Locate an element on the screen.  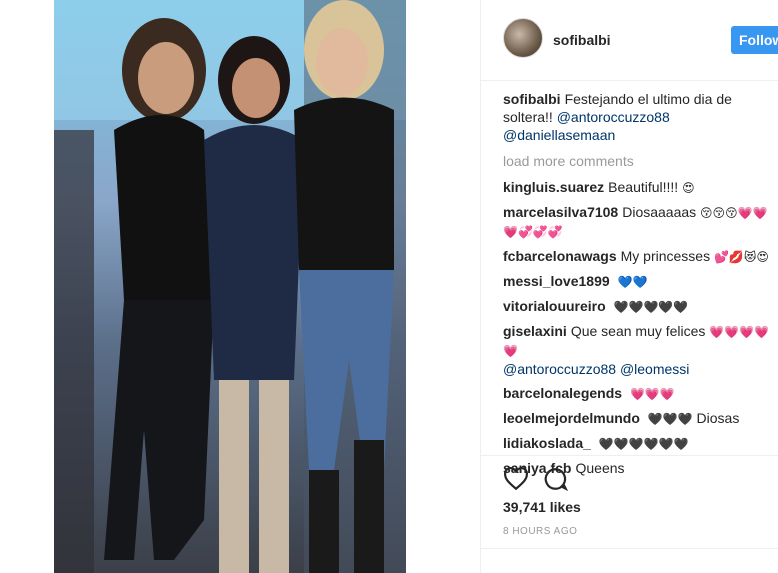
comment-text: Diosaaaaas is located at coordinates (659, 212).